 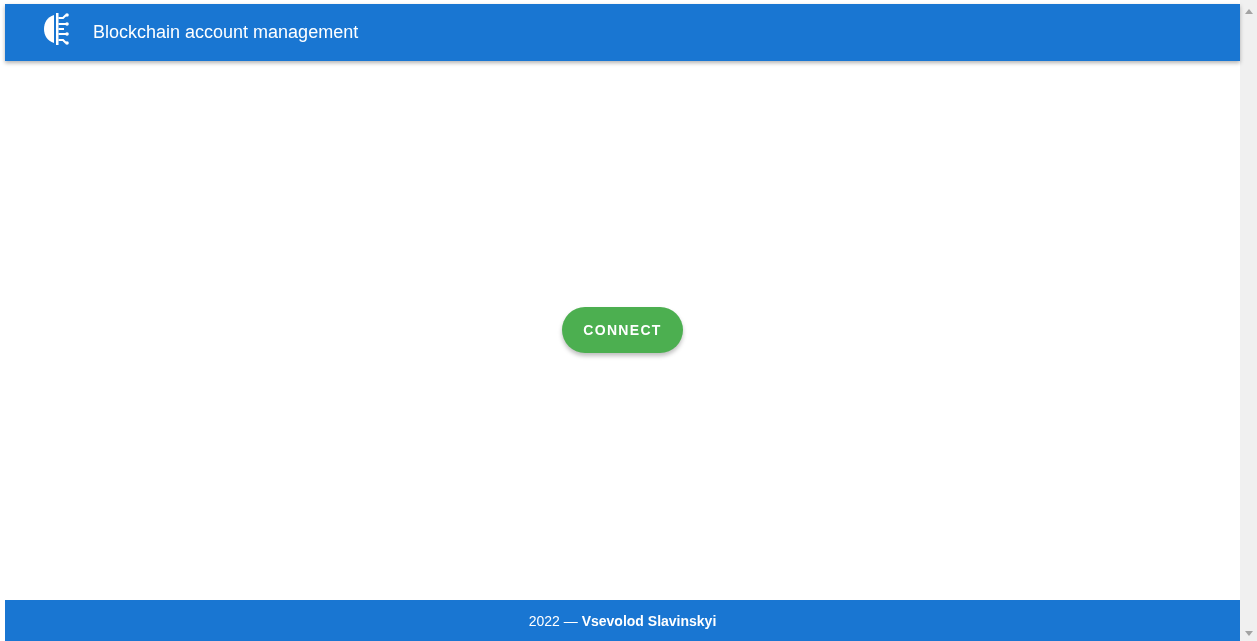 I want to click on connect-button: CONNECT, so click(x=622, y=330).